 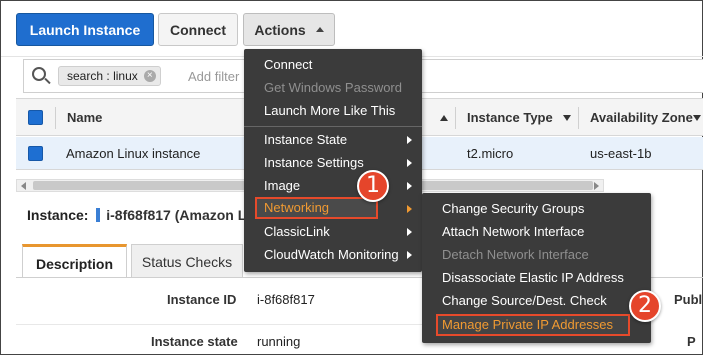 I want to click on menu-item-cloudwatch-monitoring: CloudWatch Monitoring, so click(x=333, y=255).